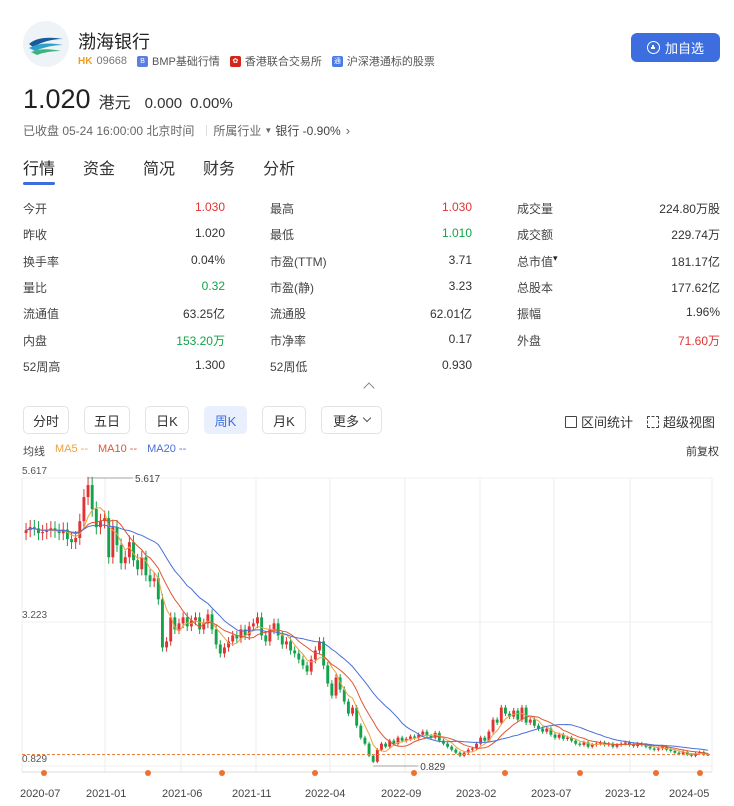 This screenshot has width=734, height=806. Describe the element at coordinates (283, 61) in the screenshot. I see `exchange-tag: 香港联合交易所` at that location.